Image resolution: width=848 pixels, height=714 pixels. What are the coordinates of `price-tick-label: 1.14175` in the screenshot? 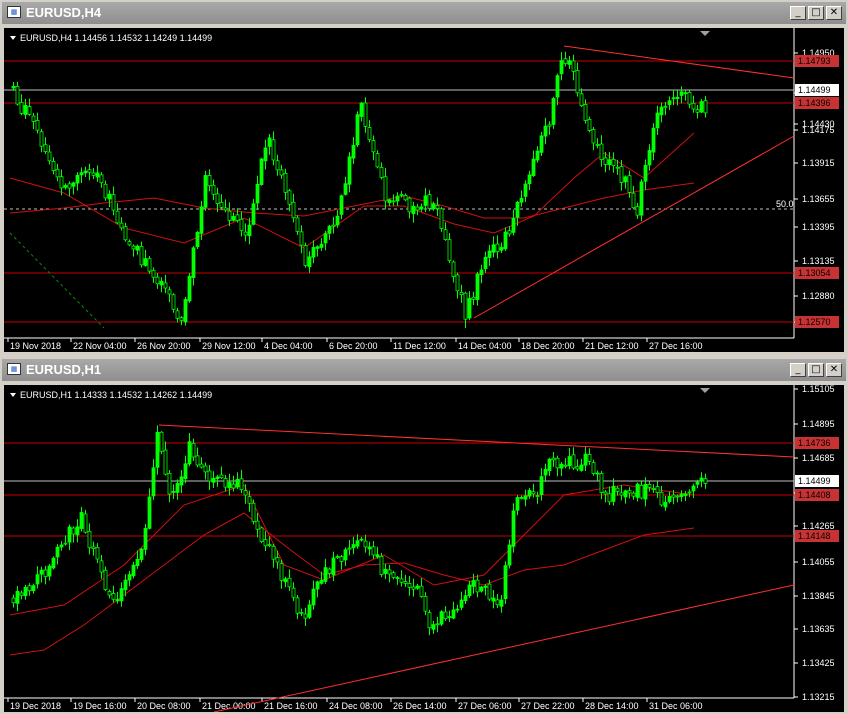 It's located at (818, 130).